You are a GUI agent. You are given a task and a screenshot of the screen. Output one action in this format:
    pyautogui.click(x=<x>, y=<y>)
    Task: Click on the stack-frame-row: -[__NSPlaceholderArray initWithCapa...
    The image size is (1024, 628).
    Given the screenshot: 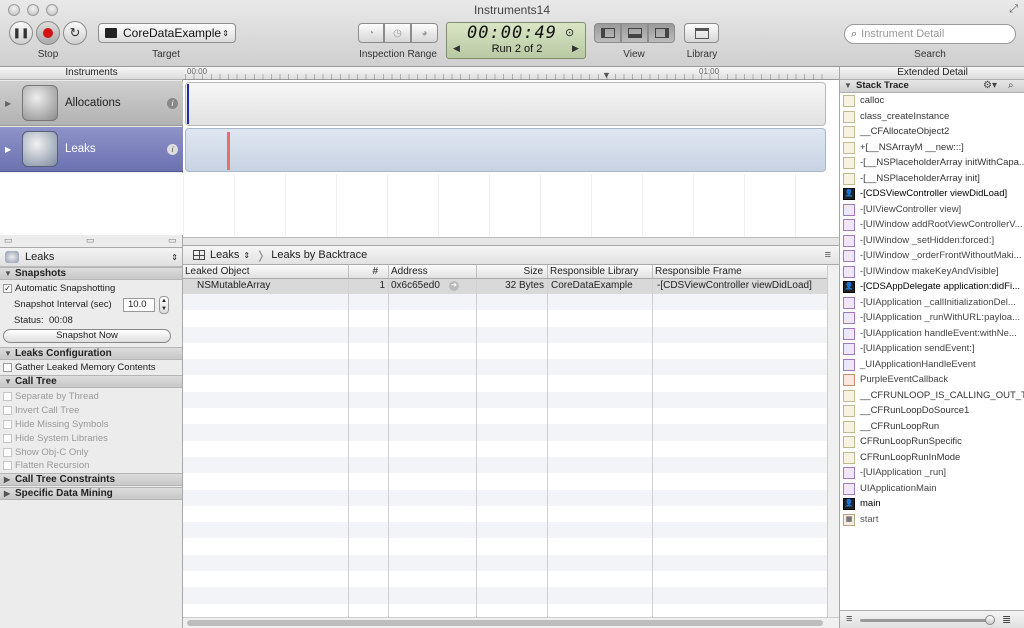 What is the action you would take?
    pyautogui.click(x=932, y=163)
    